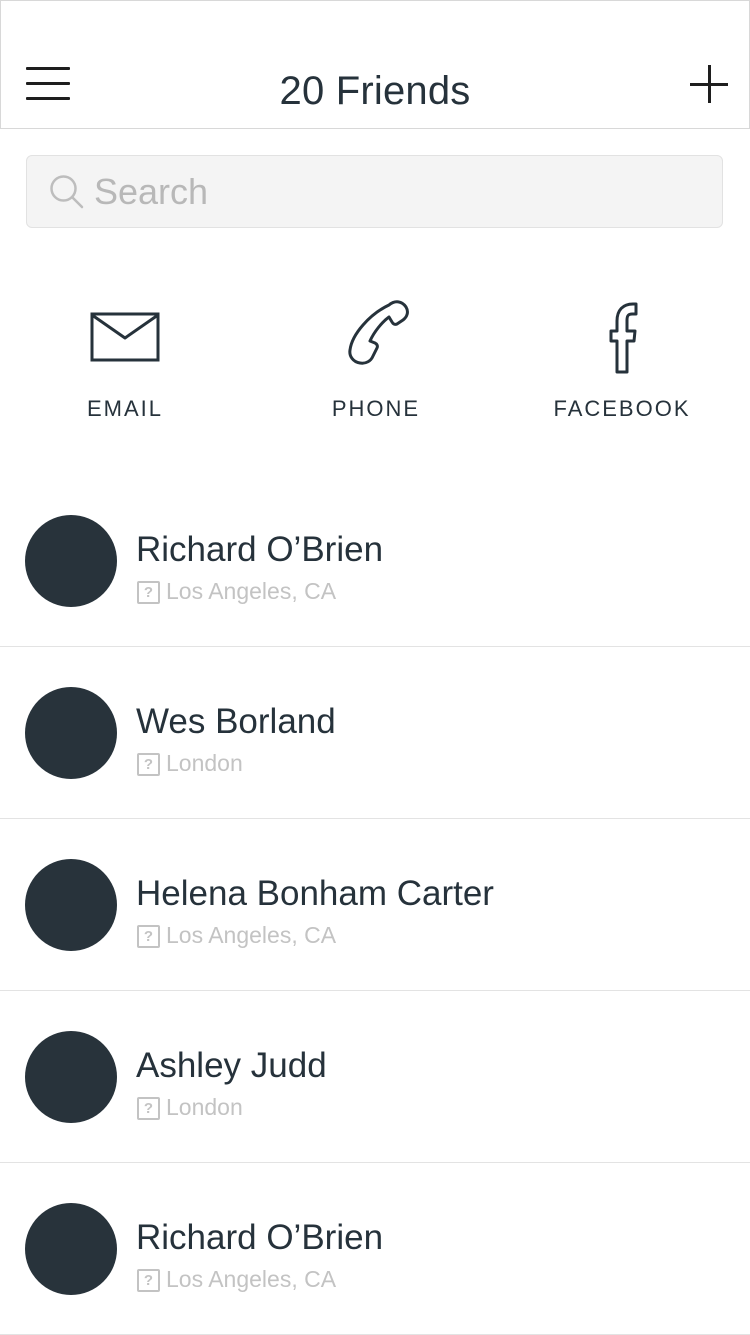  What do you see at coordinates (375, 1077) in the screenshot?
I see `friend-row: Ashley Judd ? London` at bounding box center [375, 1077].